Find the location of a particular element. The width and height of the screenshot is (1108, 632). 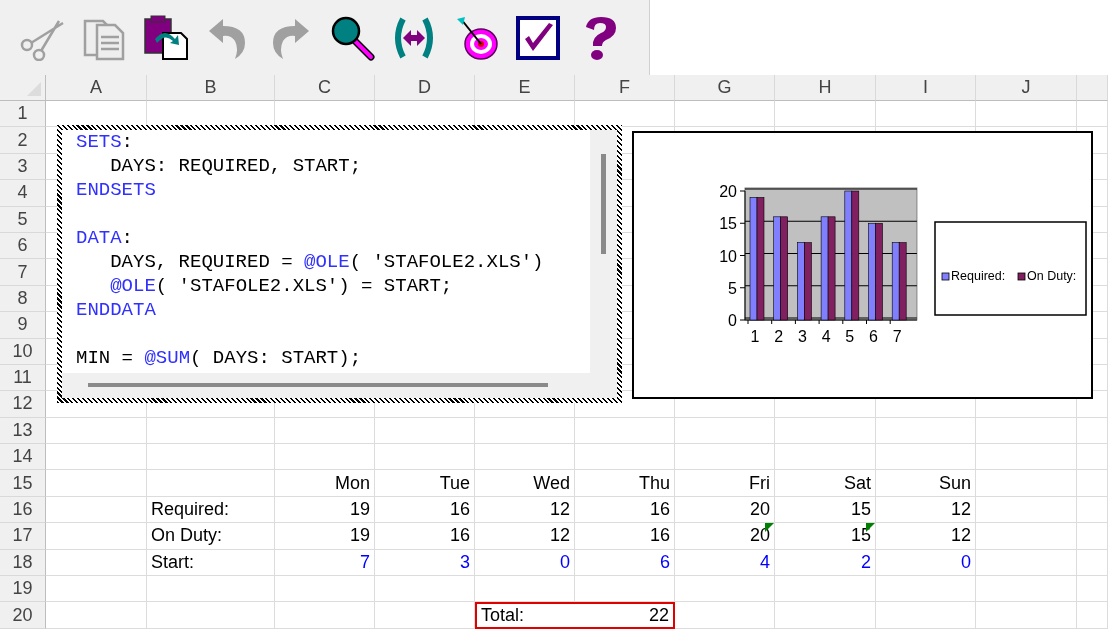

code-line: DAYS, REQUIRED = @OLE( 'STAFOLE2.XLS') is located at coordinates (327, 262).